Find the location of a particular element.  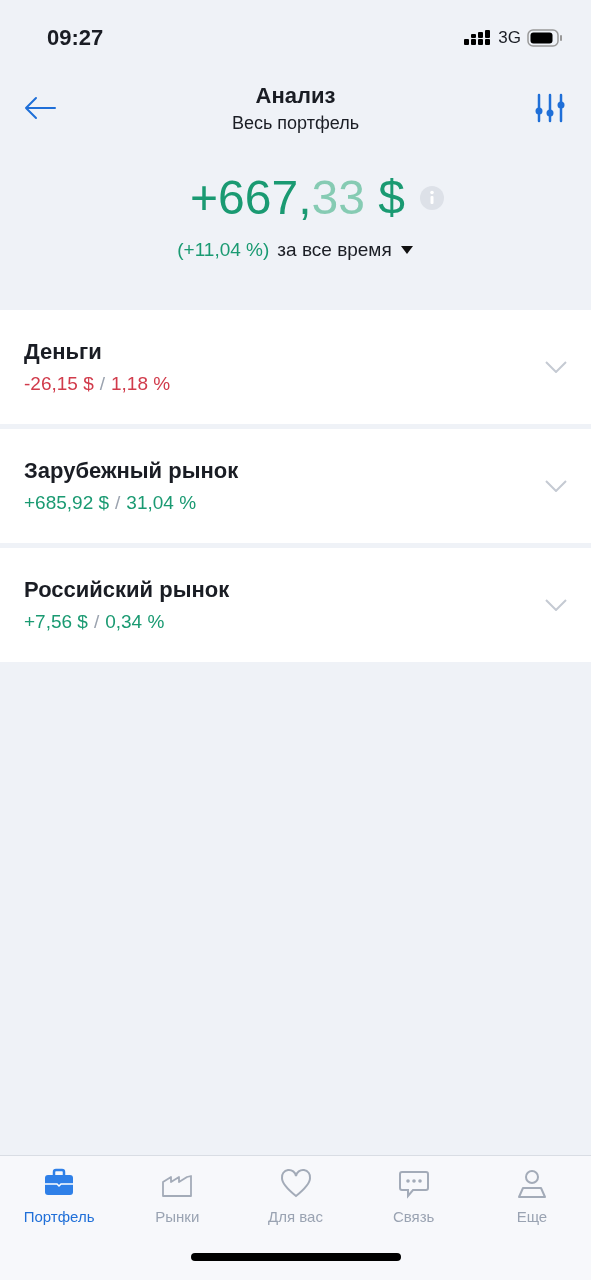

person-icon is located at coordinates (531, 1184).